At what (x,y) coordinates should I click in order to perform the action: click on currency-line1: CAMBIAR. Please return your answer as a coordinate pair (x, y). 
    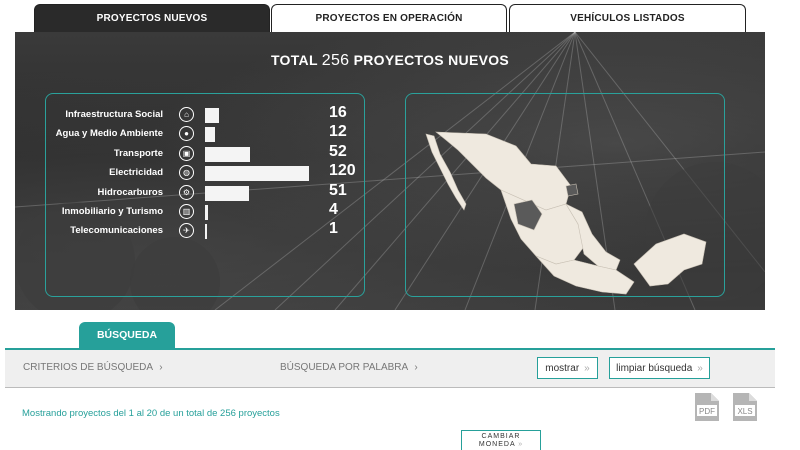
    Looking at the image, I should click on (501, 436).